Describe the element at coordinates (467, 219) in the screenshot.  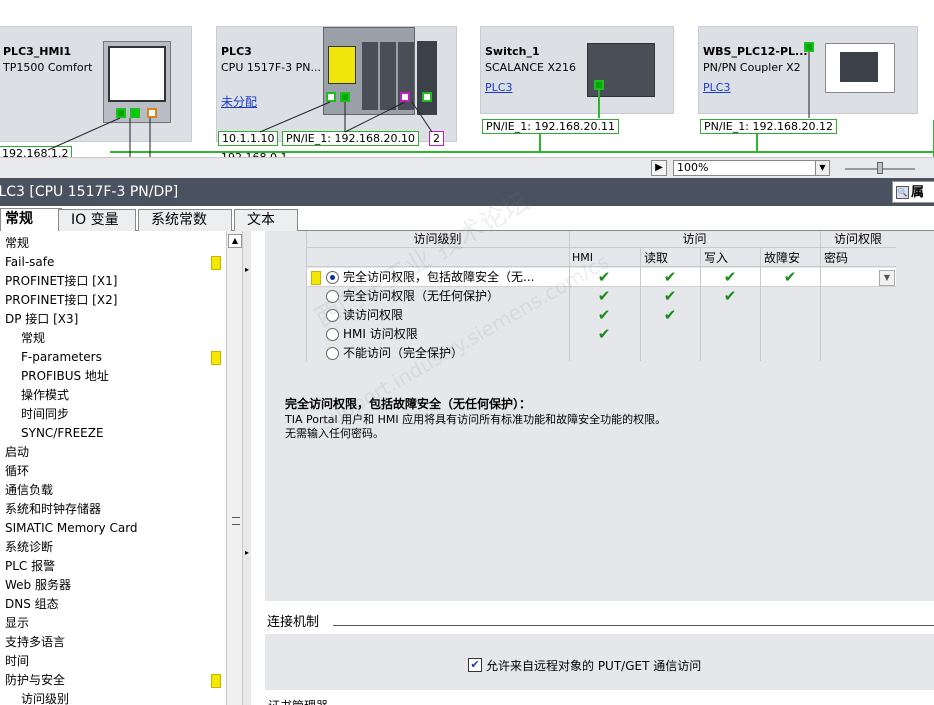
I see `inspector-tabs: 常规 IO 变量 系统常数 文本` at that location.